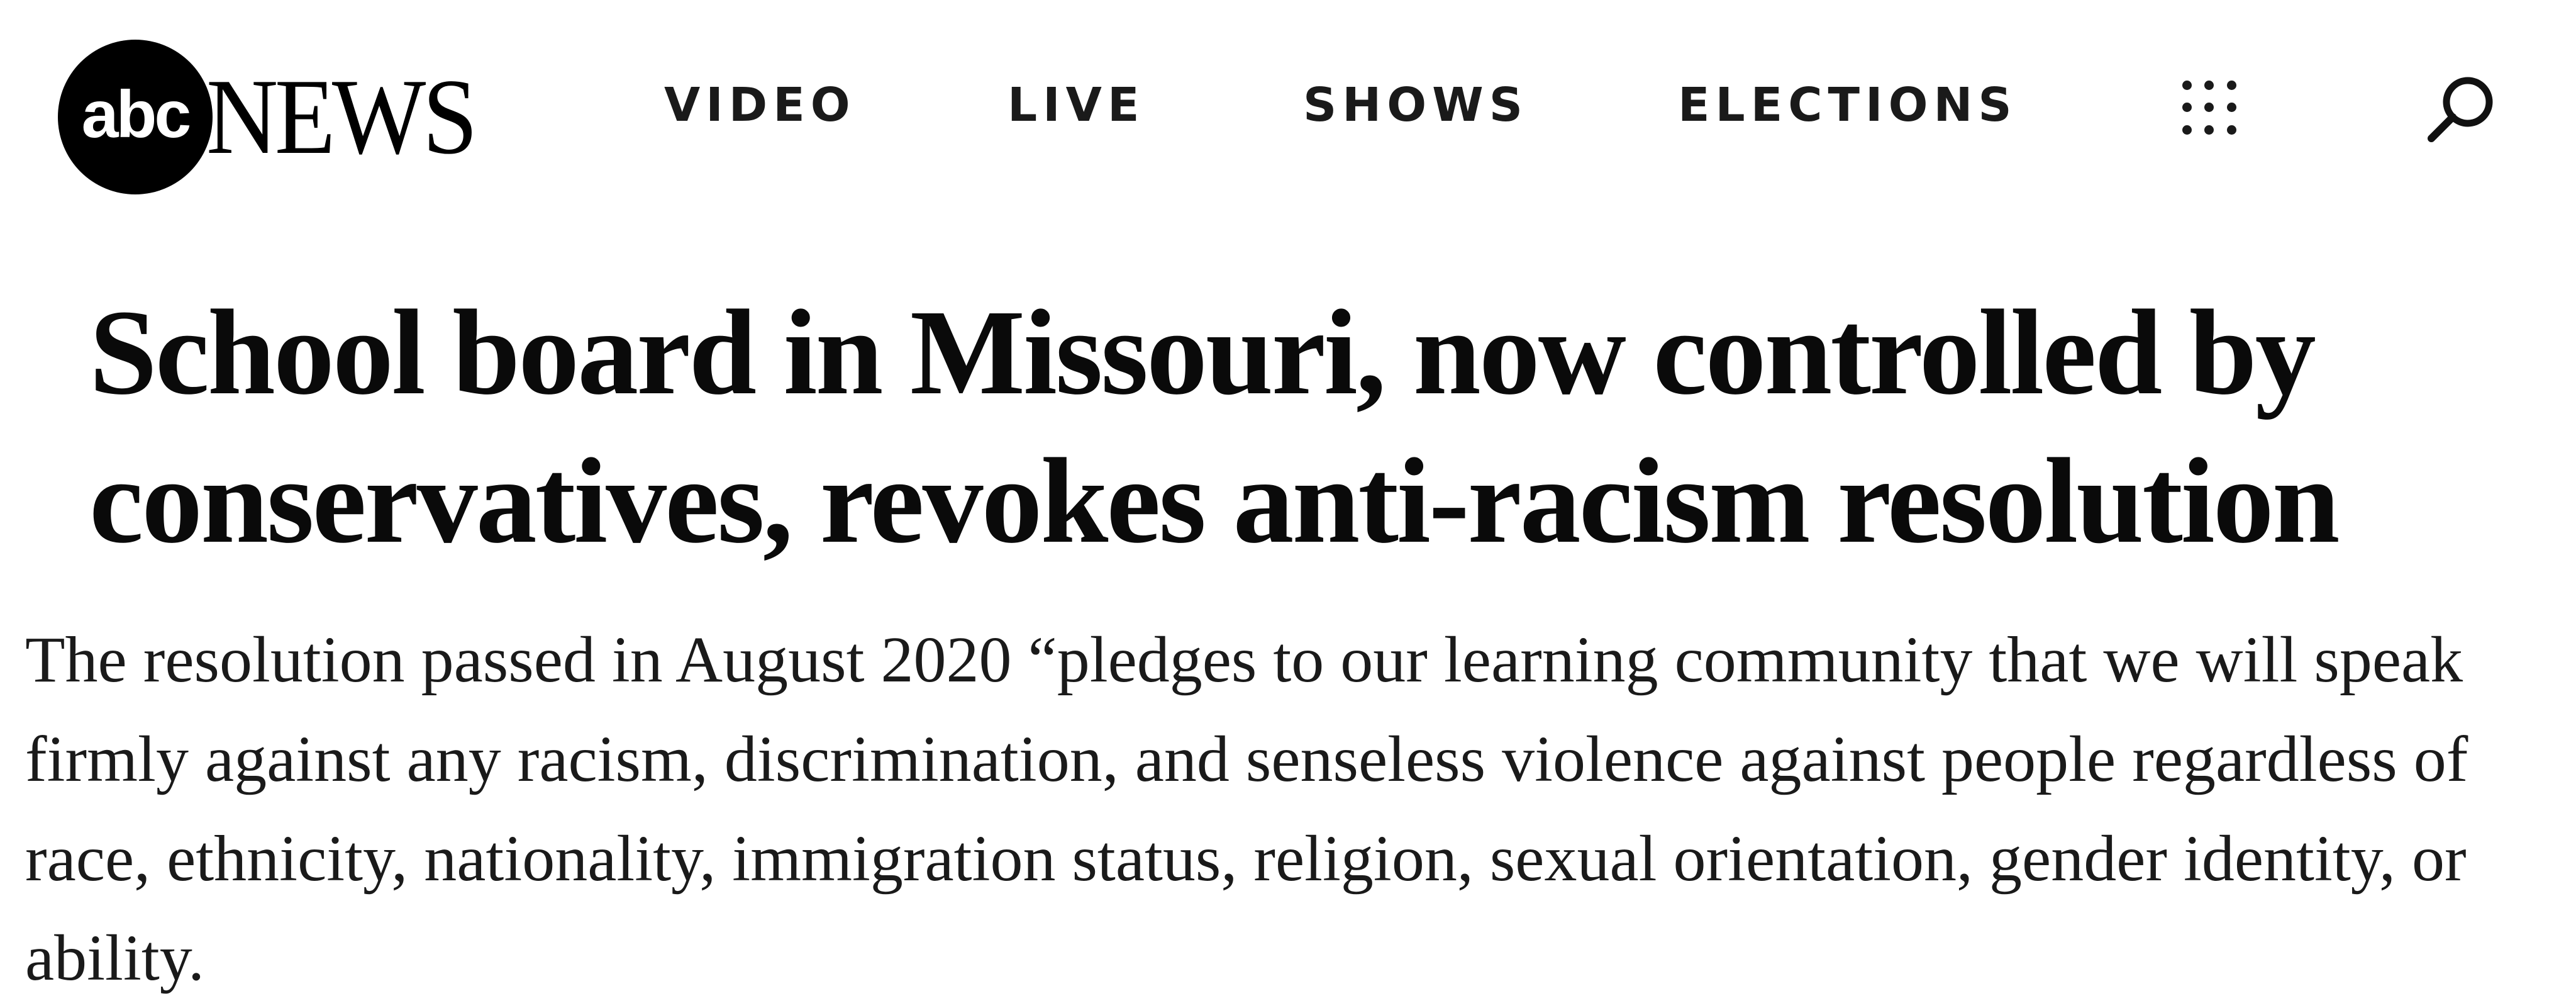 The height and width of the screenshot is (1008, 2576). What do you see at coordinates (1415, 105) in the screenshot?
I see `nav-shows: SHOWS` at bounding box center [1415, 105].